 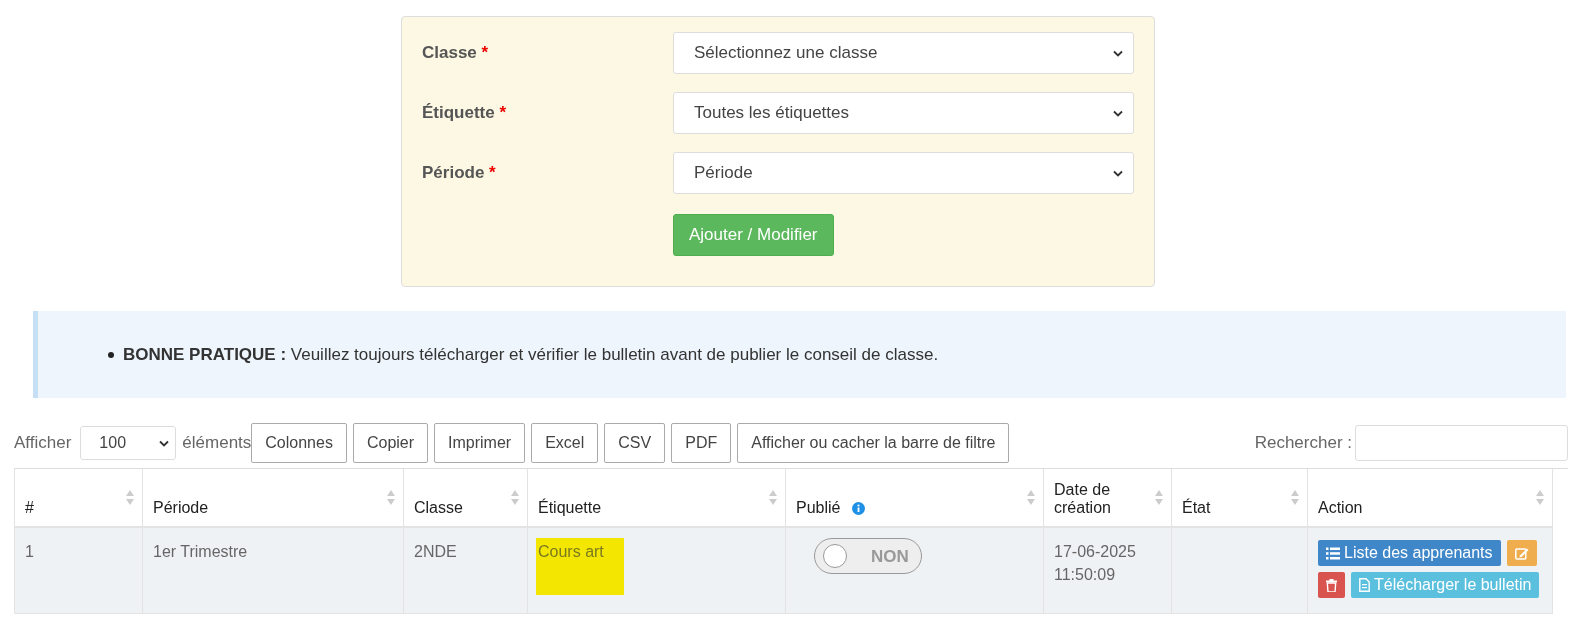 I want to click on table-cell: 1er Trimestre, so click(x=200, y=551).